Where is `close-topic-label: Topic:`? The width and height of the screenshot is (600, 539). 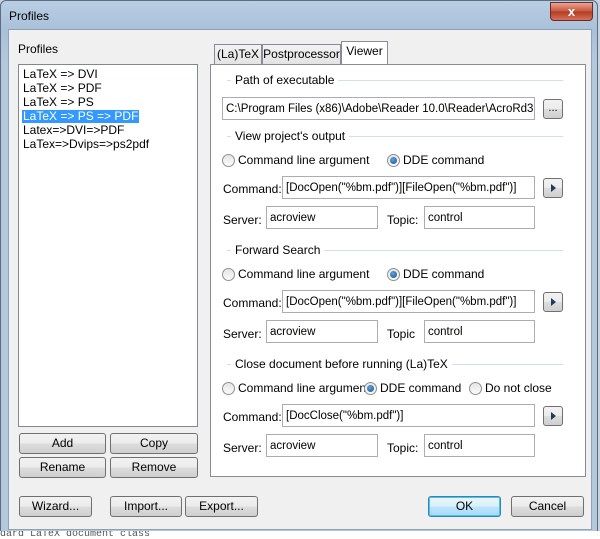
close-topic-label: Topic: is located at coordinates (403, 448).